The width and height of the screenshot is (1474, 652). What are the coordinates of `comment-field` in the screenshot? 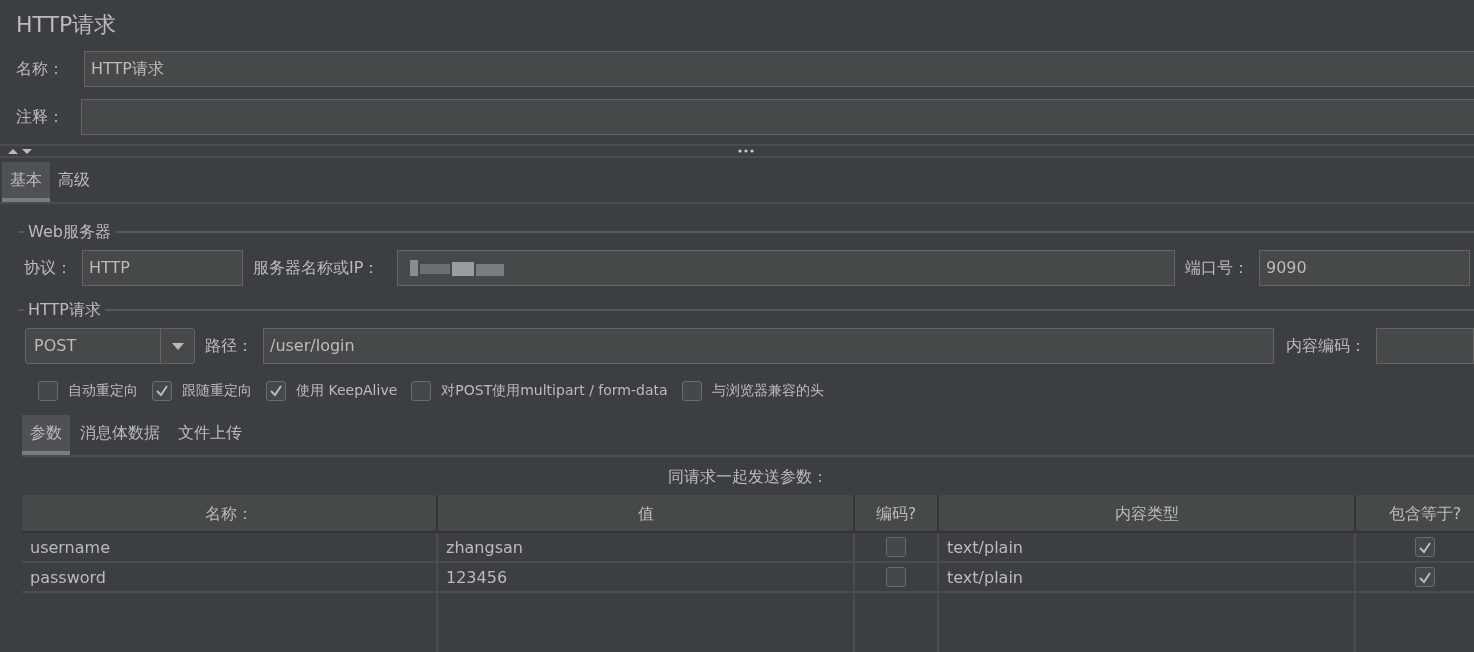 It's located at (777, 117).